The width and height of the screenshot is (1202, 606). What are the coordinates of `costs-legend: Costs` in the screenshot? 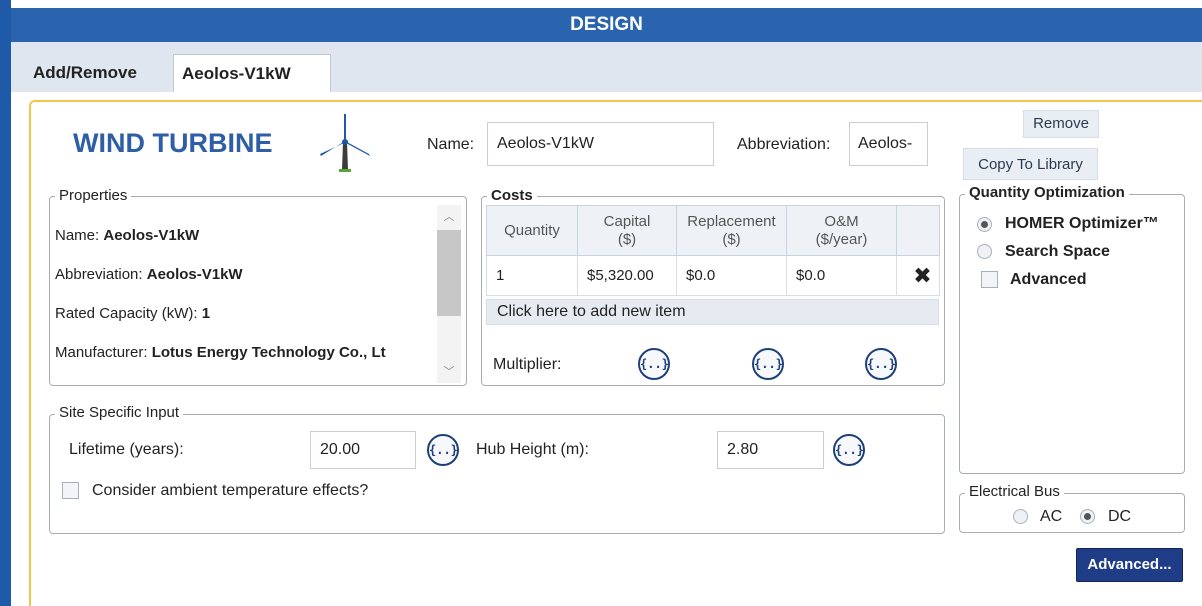 It's located at (512, 195).